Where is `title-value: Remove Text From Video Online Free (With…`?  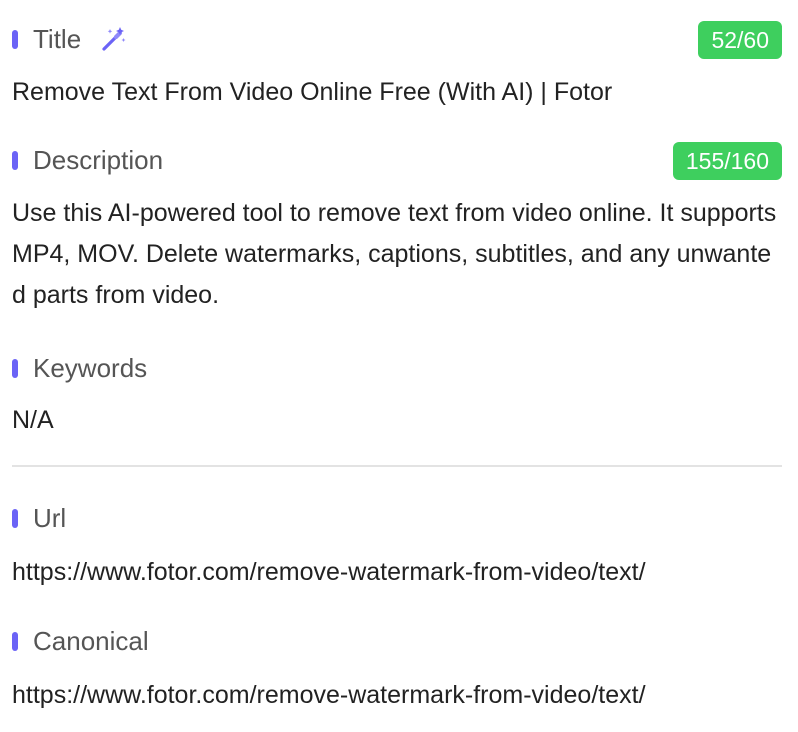
title-value: Remove Text From Video Online Free (With… is located at coordinates (312, 92).